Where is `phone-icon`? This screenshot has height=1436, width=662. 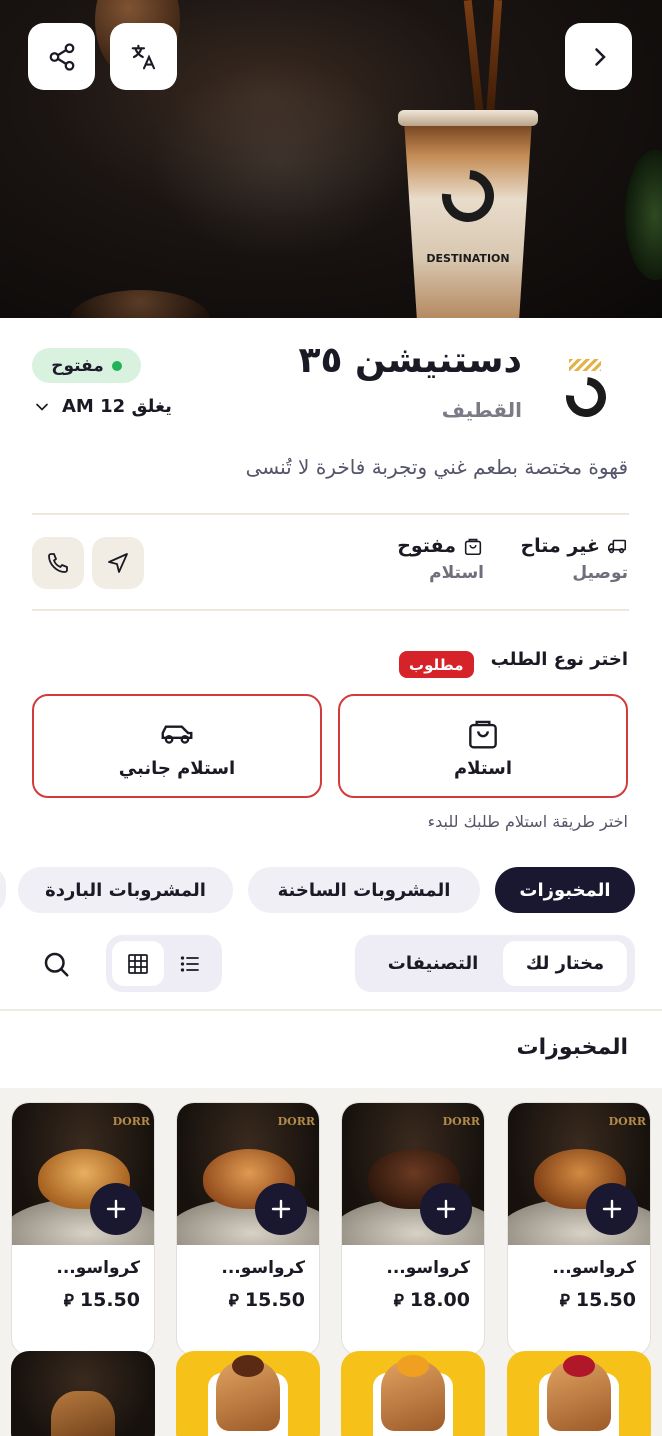 phone-icon is located at coordinates (58, 563).